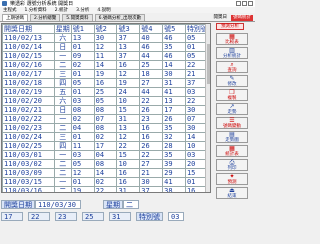  What do you see at coordinates (128, 29) in the screenshot?
I see `col-header-n3: 號3` at bounding box center [128, 29].